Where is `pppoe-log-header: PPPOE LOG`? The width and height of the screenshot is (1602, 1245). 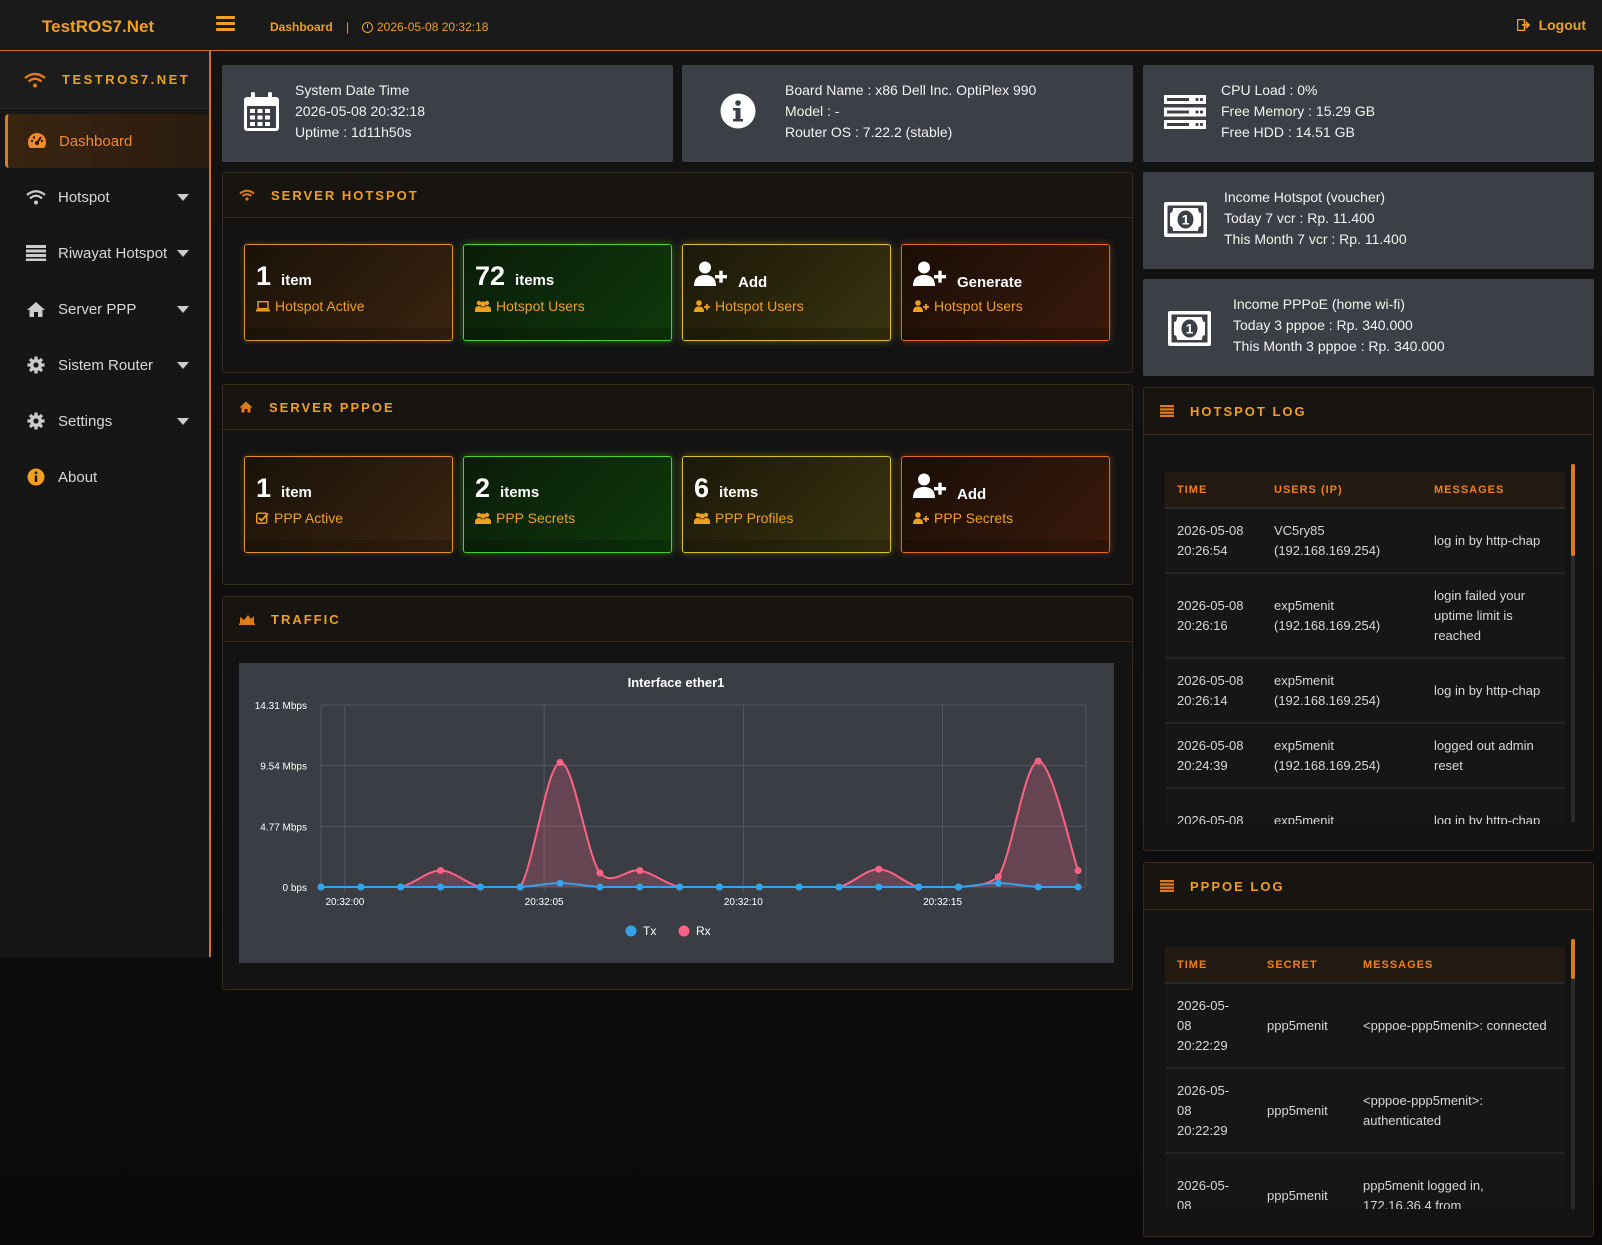
pppoe-log-header: PPPOE LOG is located at coordinates (1368, 886).